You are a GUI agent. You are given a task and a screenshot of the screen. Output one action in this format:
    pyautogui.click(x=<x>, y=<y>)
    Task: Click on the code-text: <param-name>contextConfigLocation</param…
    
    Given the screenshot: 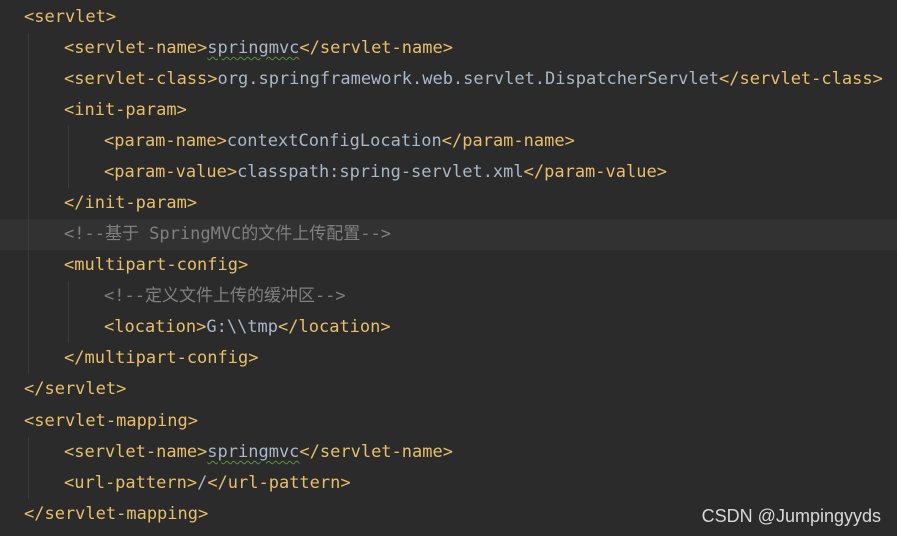 What is the action you would take?
    pyautogui.click(x=339, y=141)
    